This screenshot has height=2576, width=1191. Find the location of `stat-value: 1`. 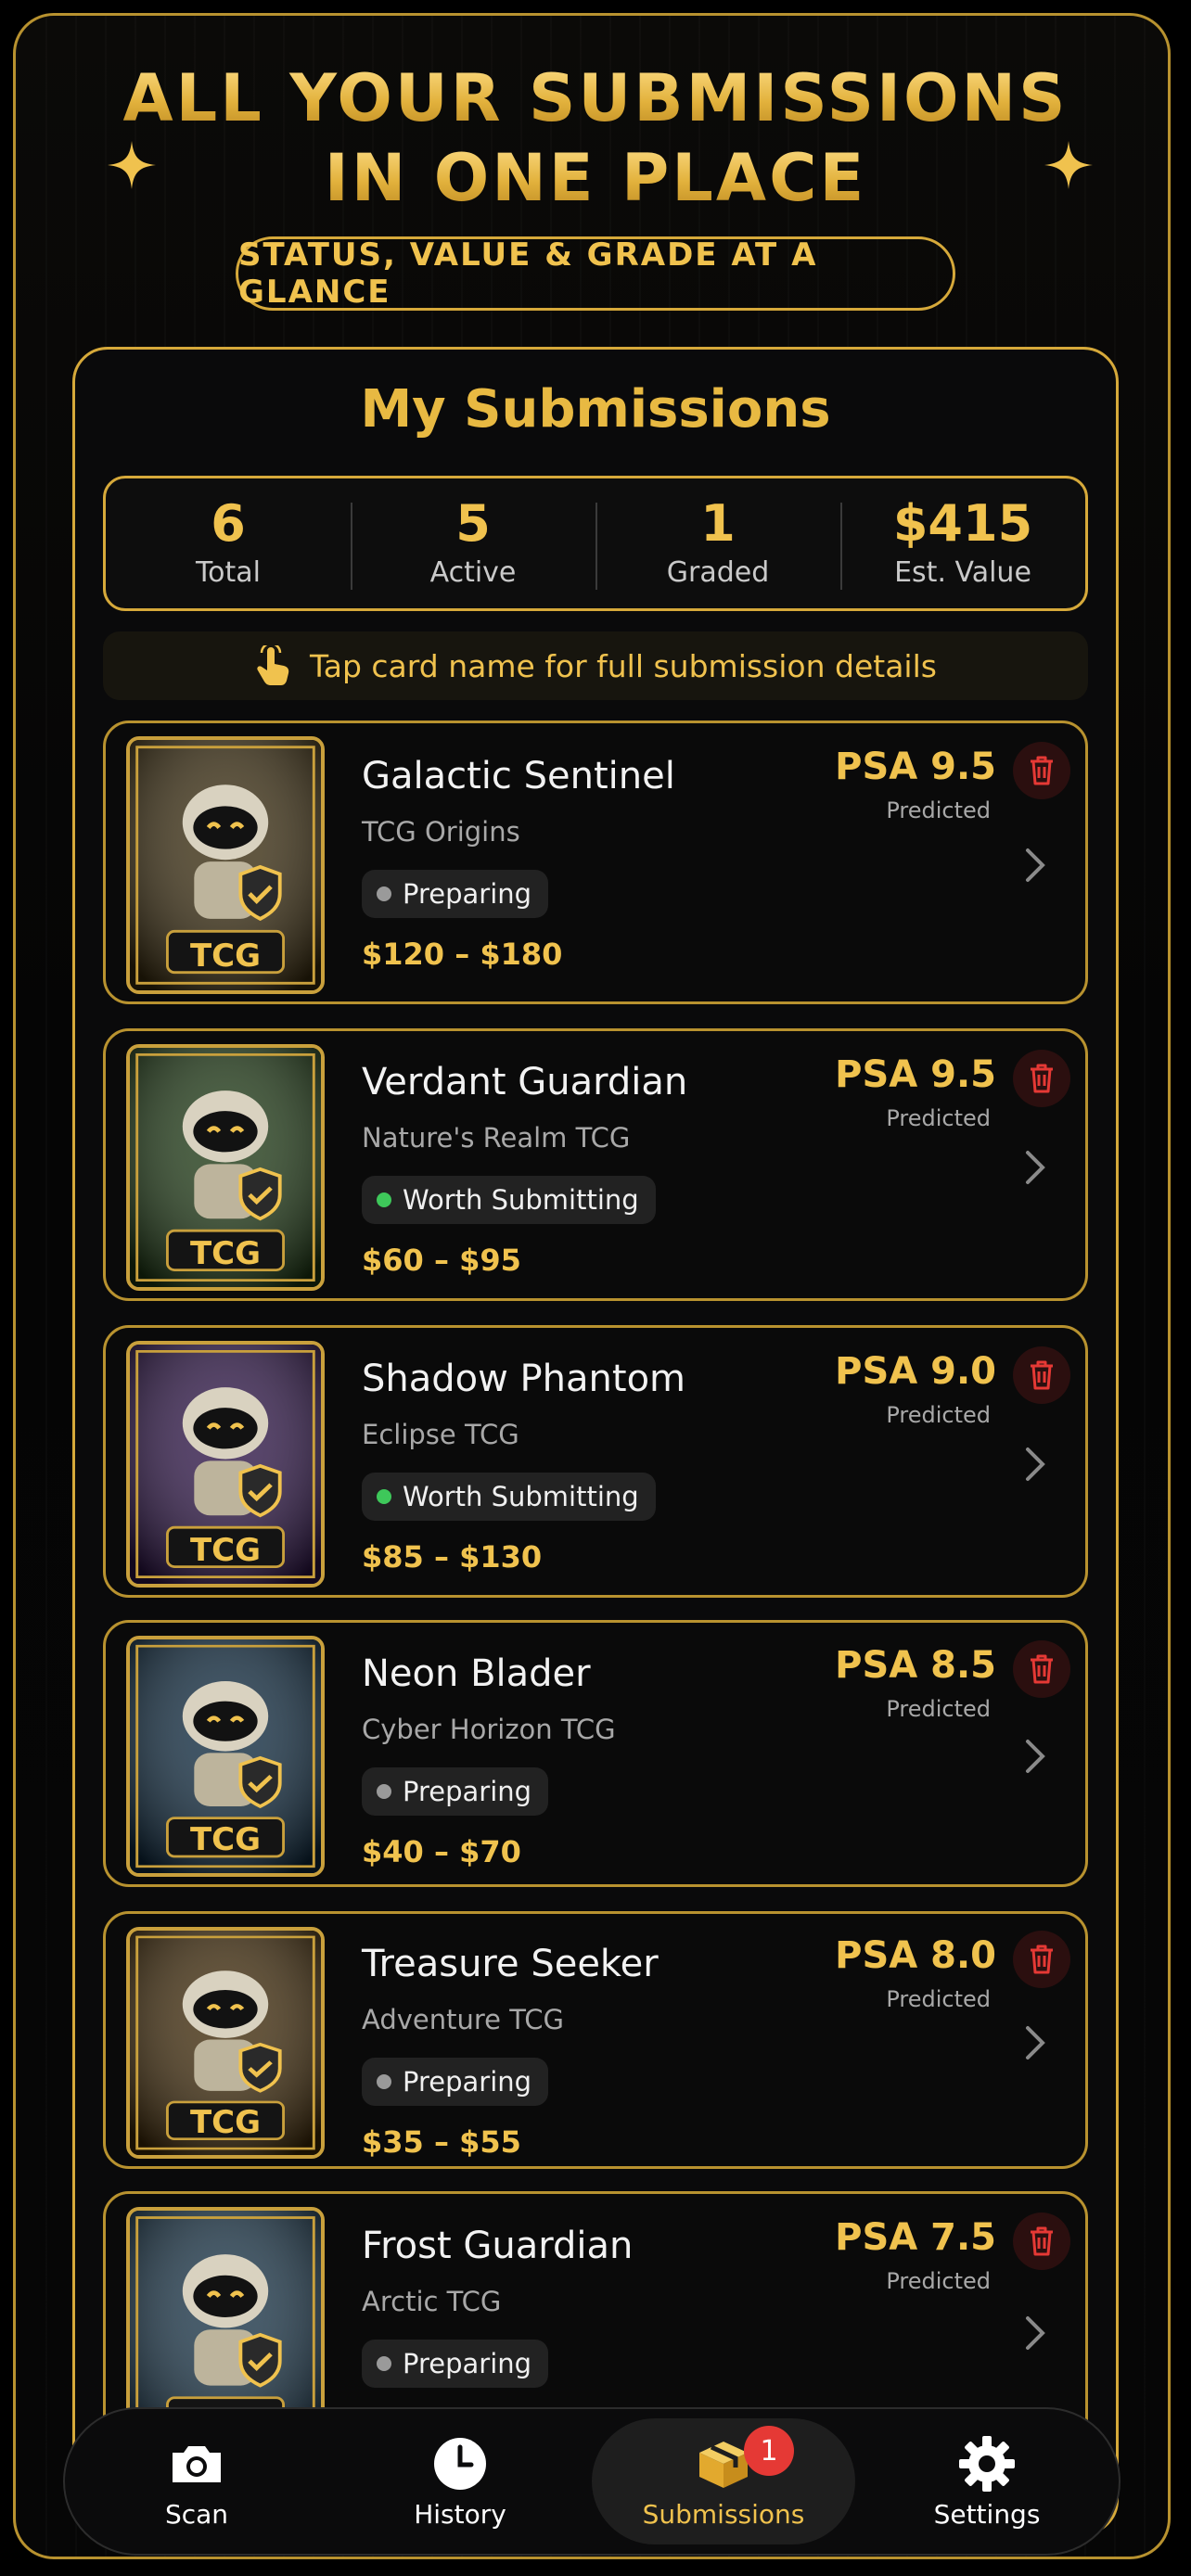

stat-value: 1 is located at coordinates (718, 523).